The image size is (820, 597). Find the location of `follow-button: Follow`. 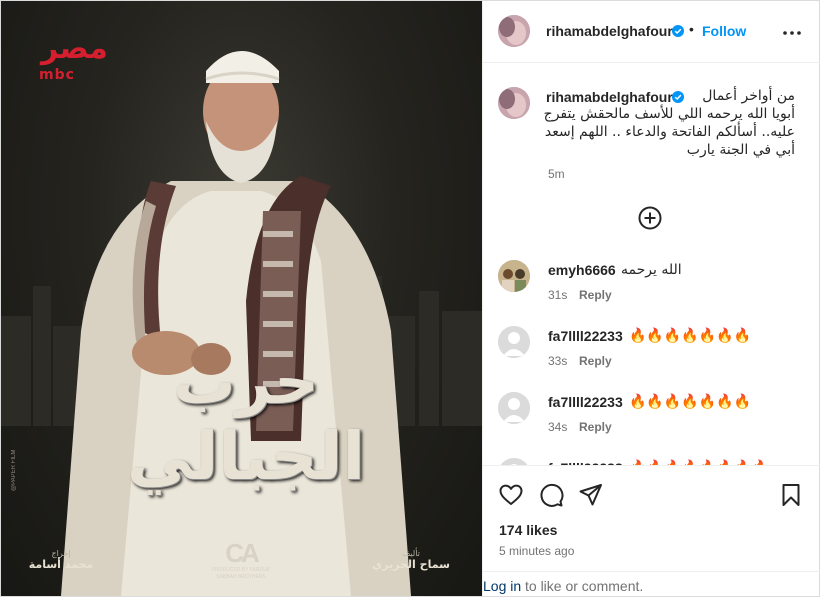

follow-button: Follow is located at coordinates (724, 31).